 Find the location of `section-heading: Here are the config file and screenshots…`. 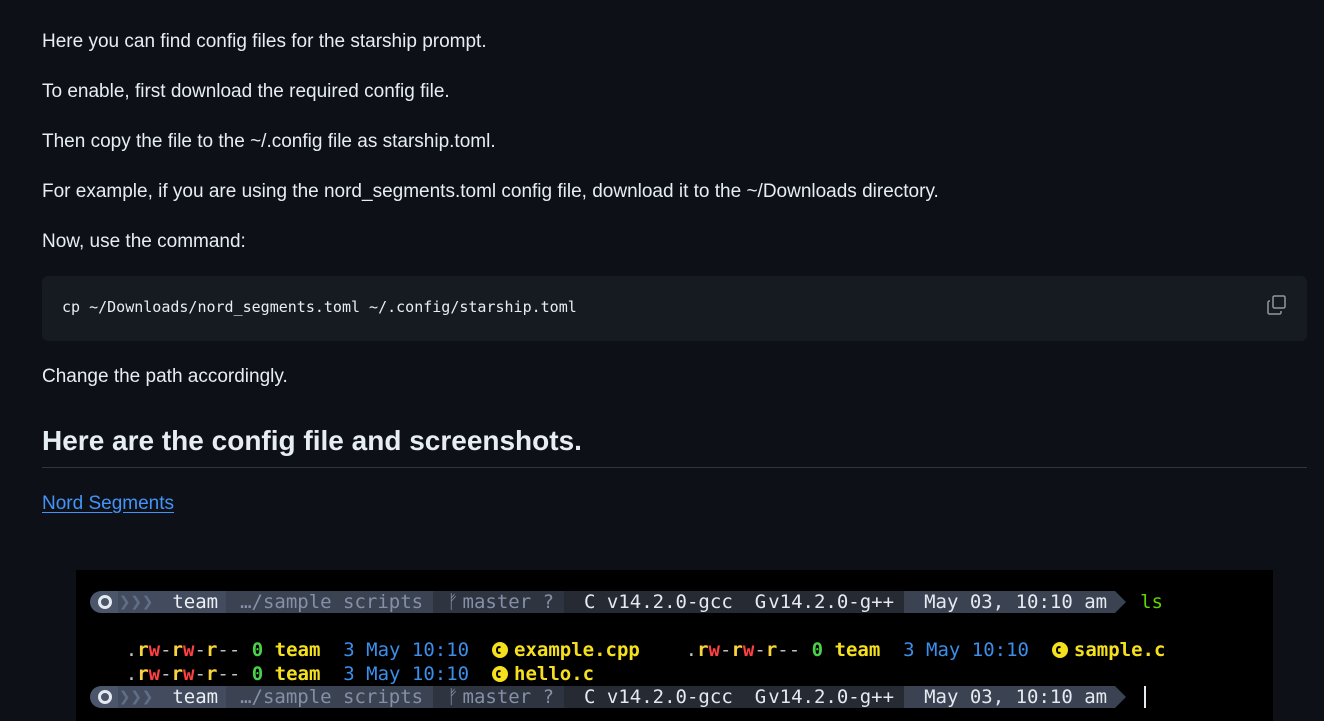

section-heading: Here are the config file and screenshots… is located at coordinates (312, 440).